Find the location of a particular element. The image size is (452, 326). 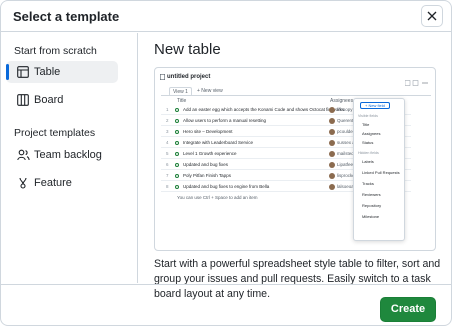

sidebar-item-label: Team backlog is located at coordinates (68, 155).